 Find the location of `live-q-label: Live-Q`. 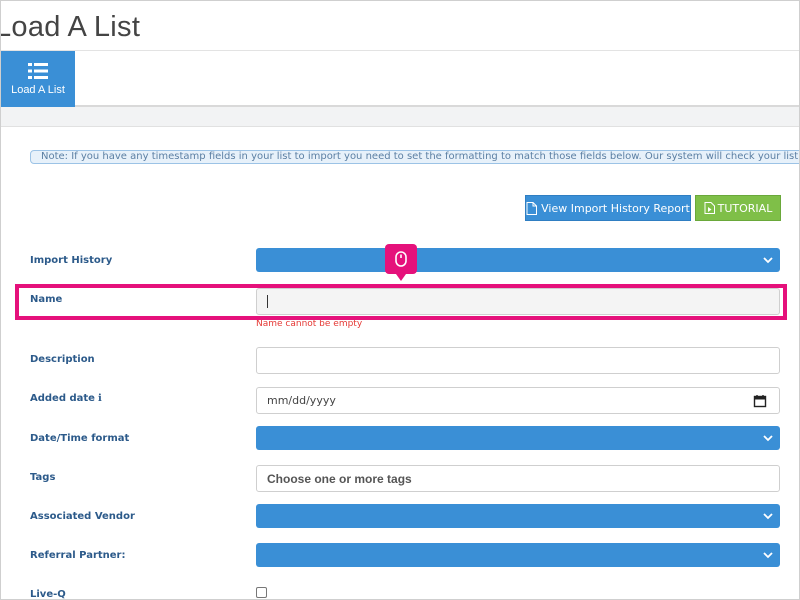

live-q-label: Live-Q is located at coordinates (48, 594).